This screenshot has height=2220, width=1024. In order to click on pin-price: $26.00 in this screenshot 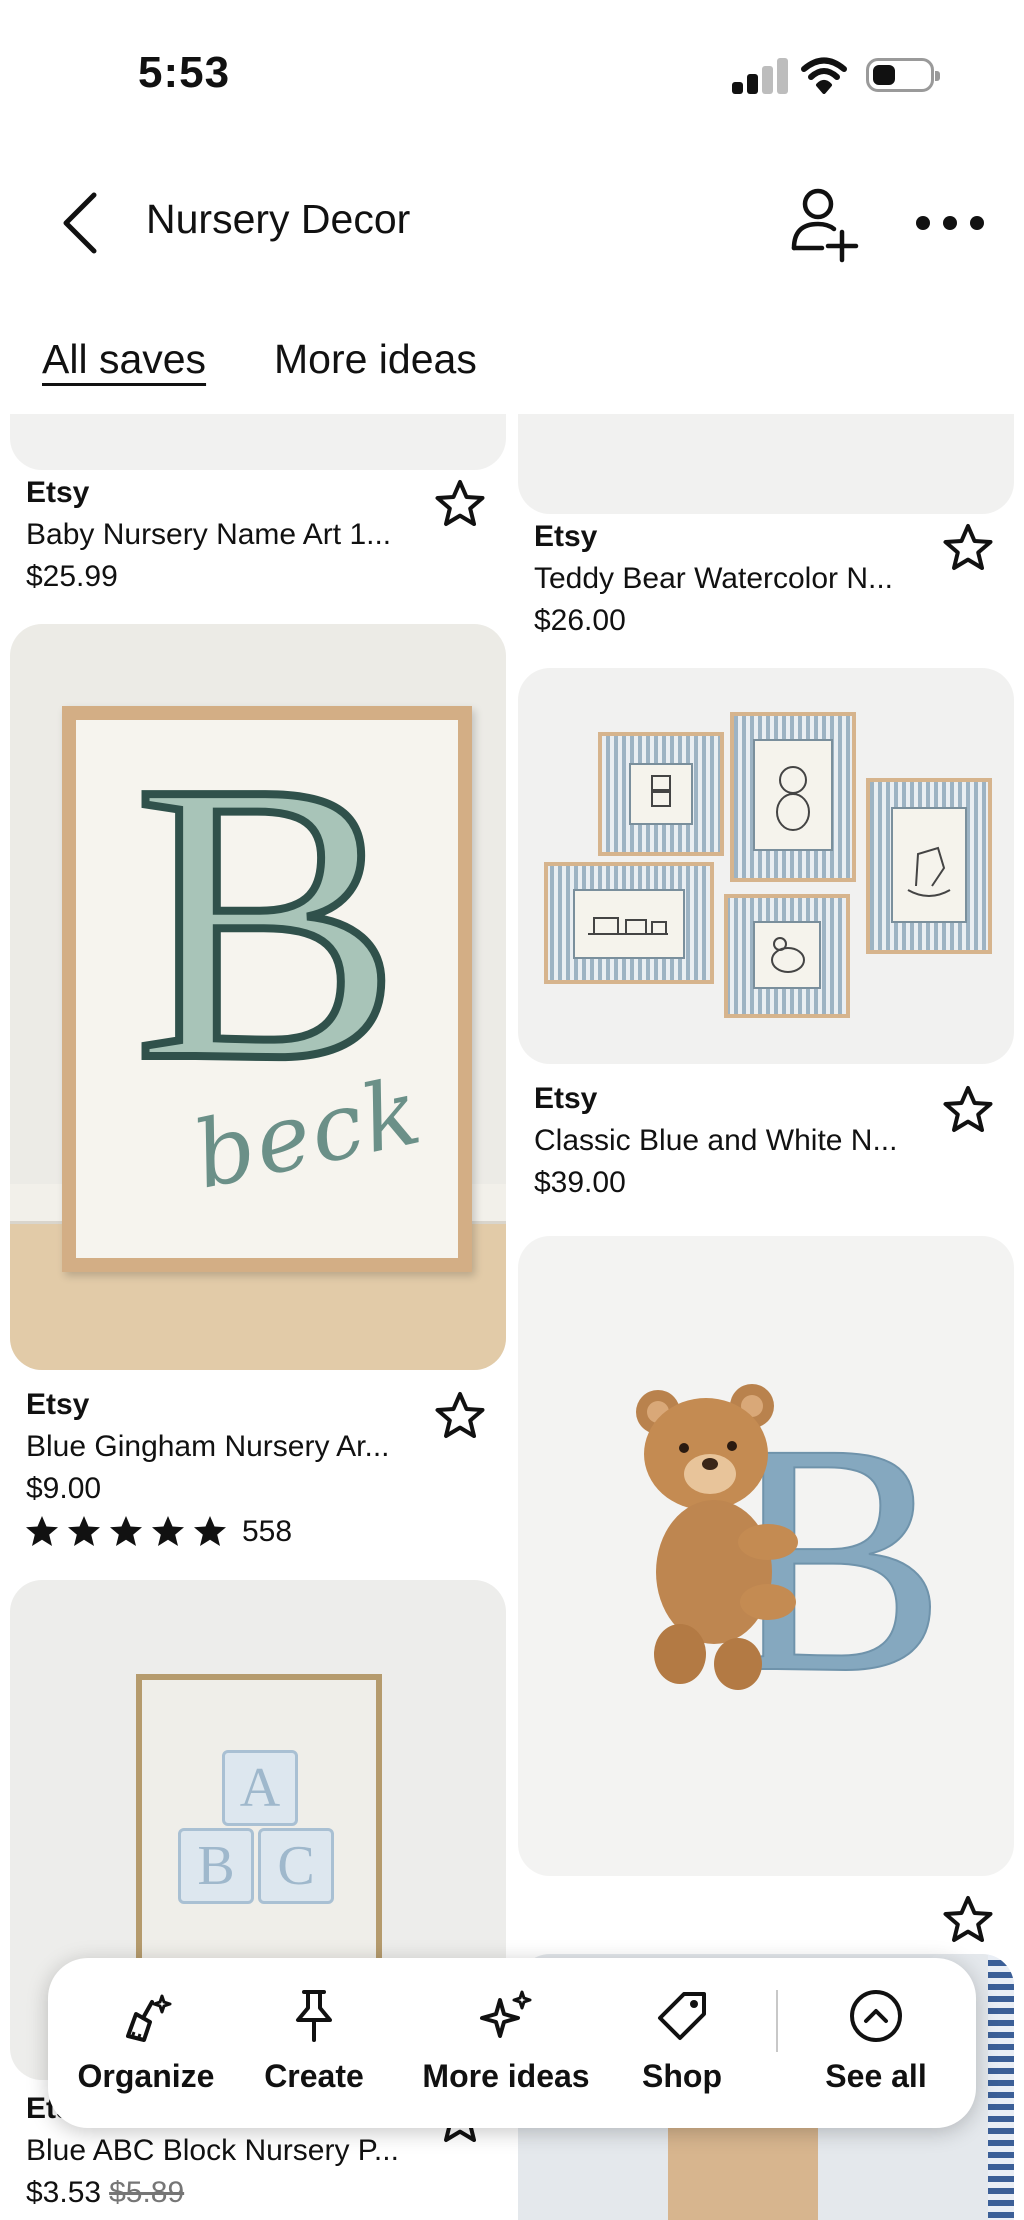, I will do `click(580, 620)`.